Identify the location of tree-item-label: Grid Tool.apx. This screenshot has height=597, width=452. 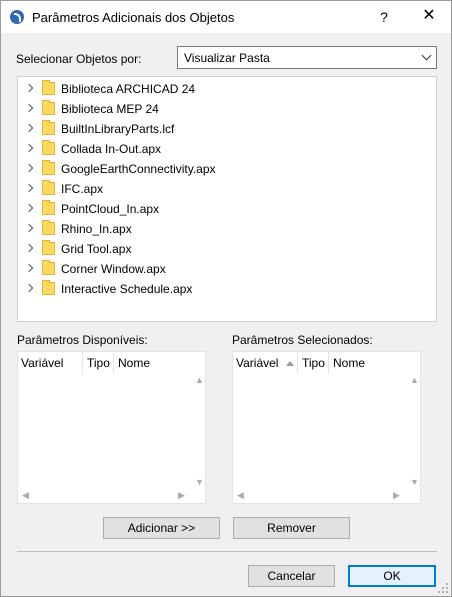
(96, 249).